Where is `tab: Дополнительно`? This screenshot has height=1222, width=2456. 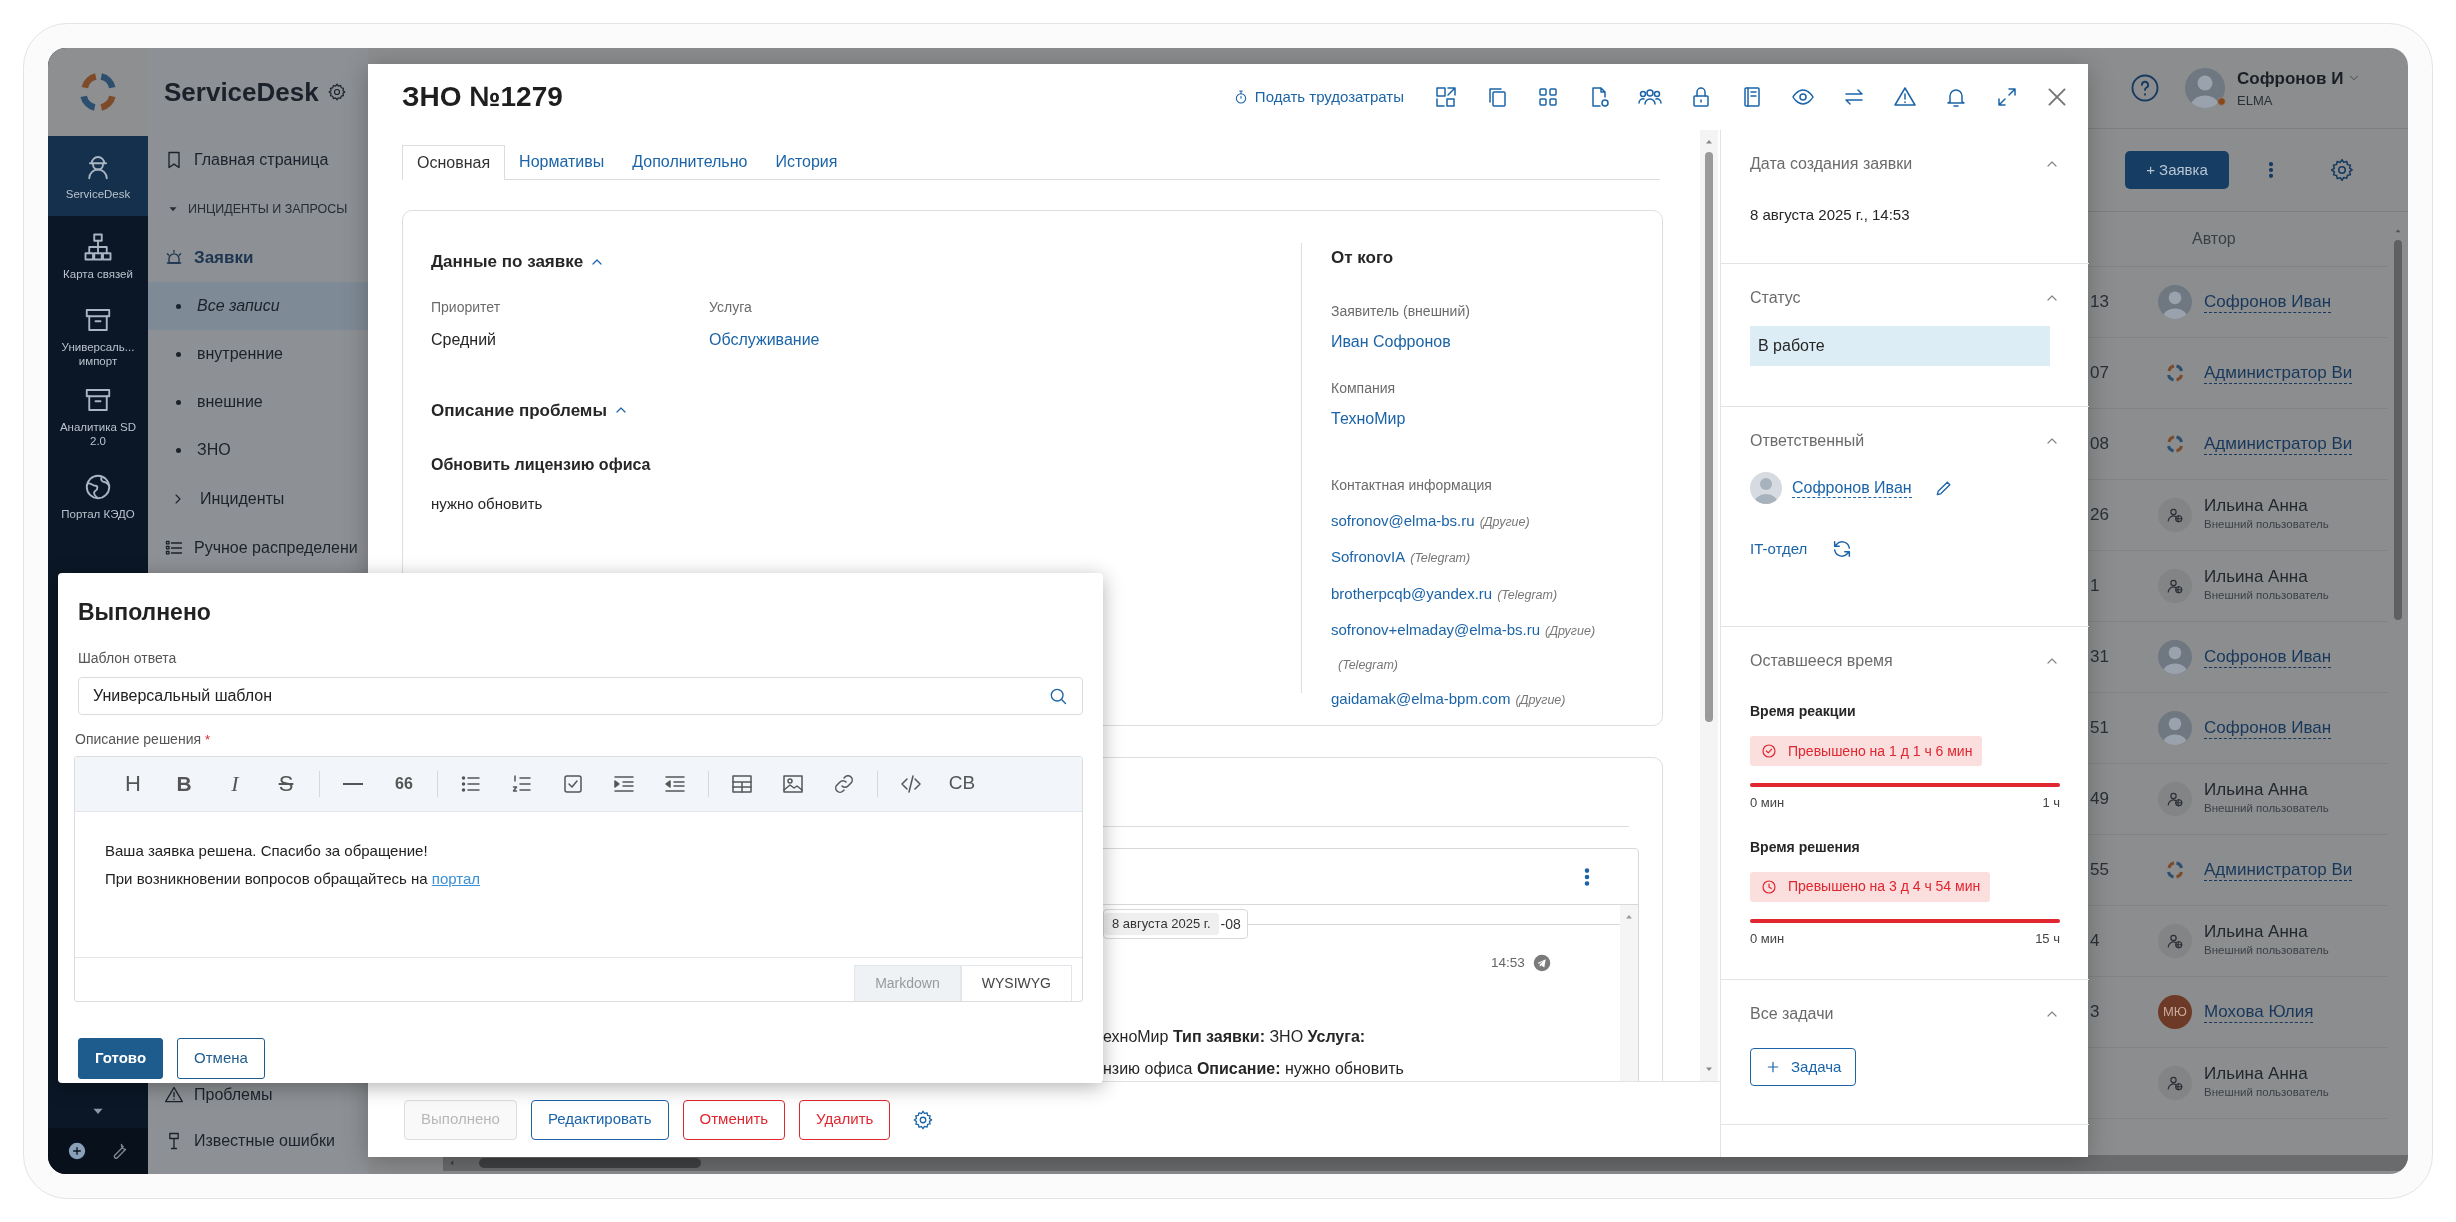
tab: Дополнительно is located at coordinates (690, 162).